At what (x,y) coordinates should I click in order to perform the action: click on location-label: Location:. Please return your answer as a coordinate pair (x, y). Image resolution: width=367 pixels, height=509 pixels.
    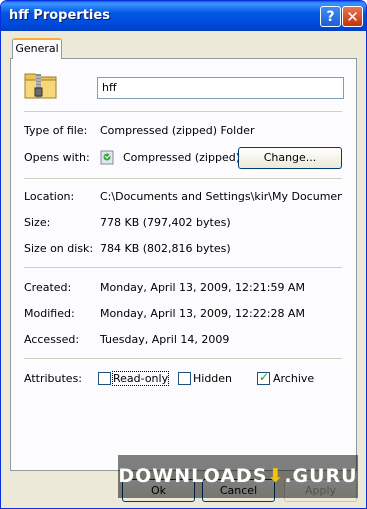
    Looking at the image, I should click on (49, 196).